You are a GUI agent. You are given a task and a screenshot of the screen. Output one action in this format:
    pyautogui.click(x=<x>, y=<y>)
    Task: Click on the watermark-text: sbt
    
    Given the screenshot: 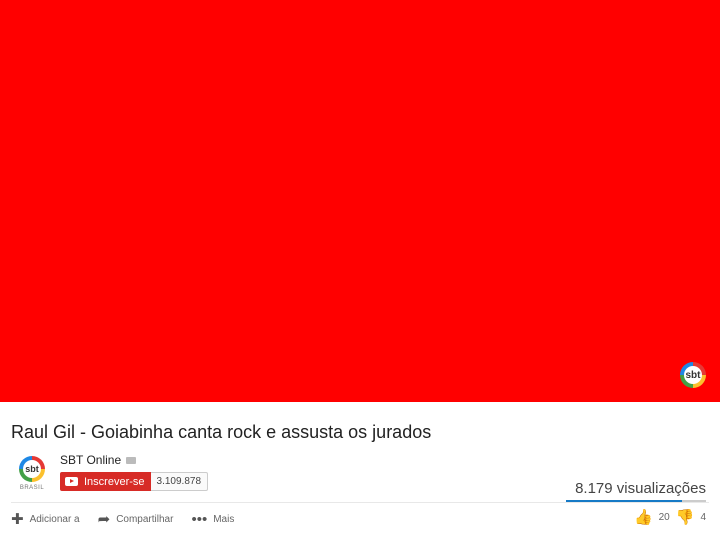 What is the action you would take?
    pyautogui.click(x=693, y=375)
    